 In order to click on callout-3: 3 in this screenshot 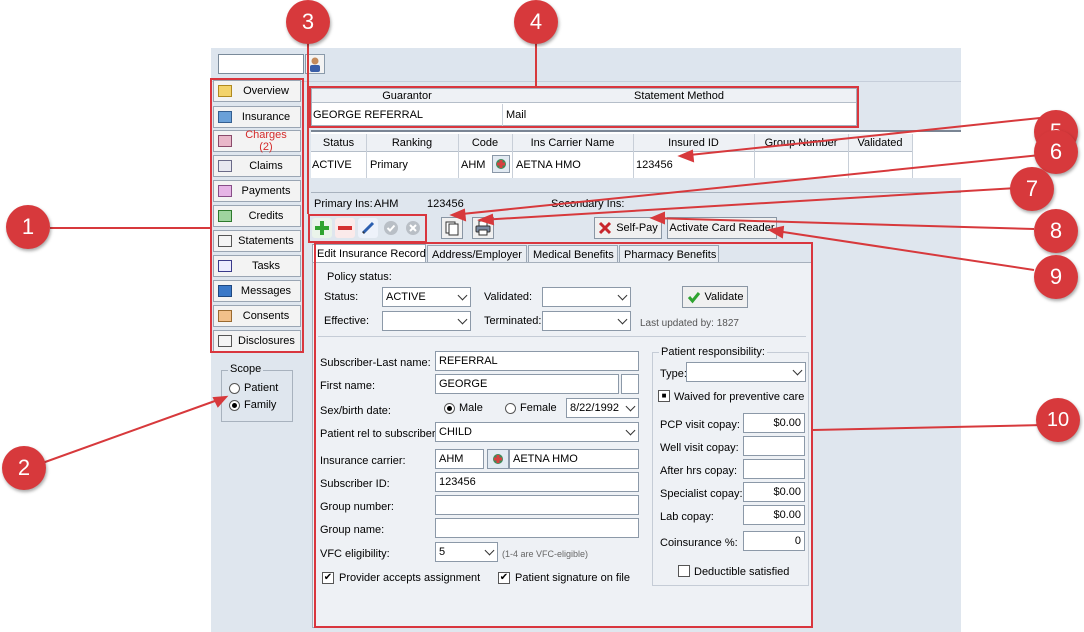, I will do `click(308, 22)`.